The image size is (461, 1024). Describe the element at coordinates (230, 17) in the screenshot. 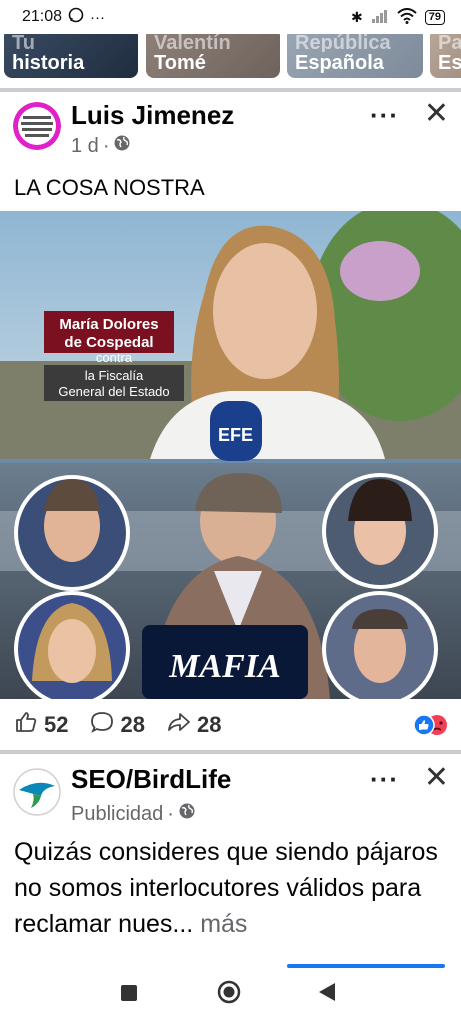

I see `status-bar: 21:08 ··· ✱ 79` at that location.